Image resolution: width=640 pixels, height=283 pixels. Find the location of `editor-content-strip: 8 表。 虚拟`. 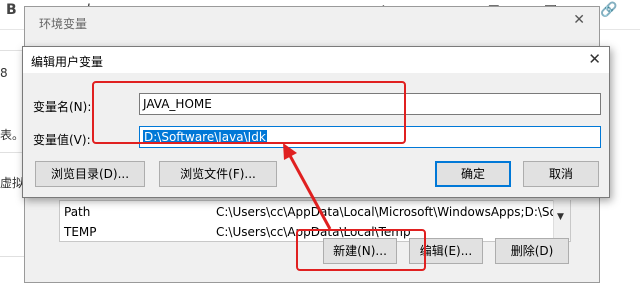

editor-content-strip: 8 表。 虚拟 is located at coordinates (12, 156).